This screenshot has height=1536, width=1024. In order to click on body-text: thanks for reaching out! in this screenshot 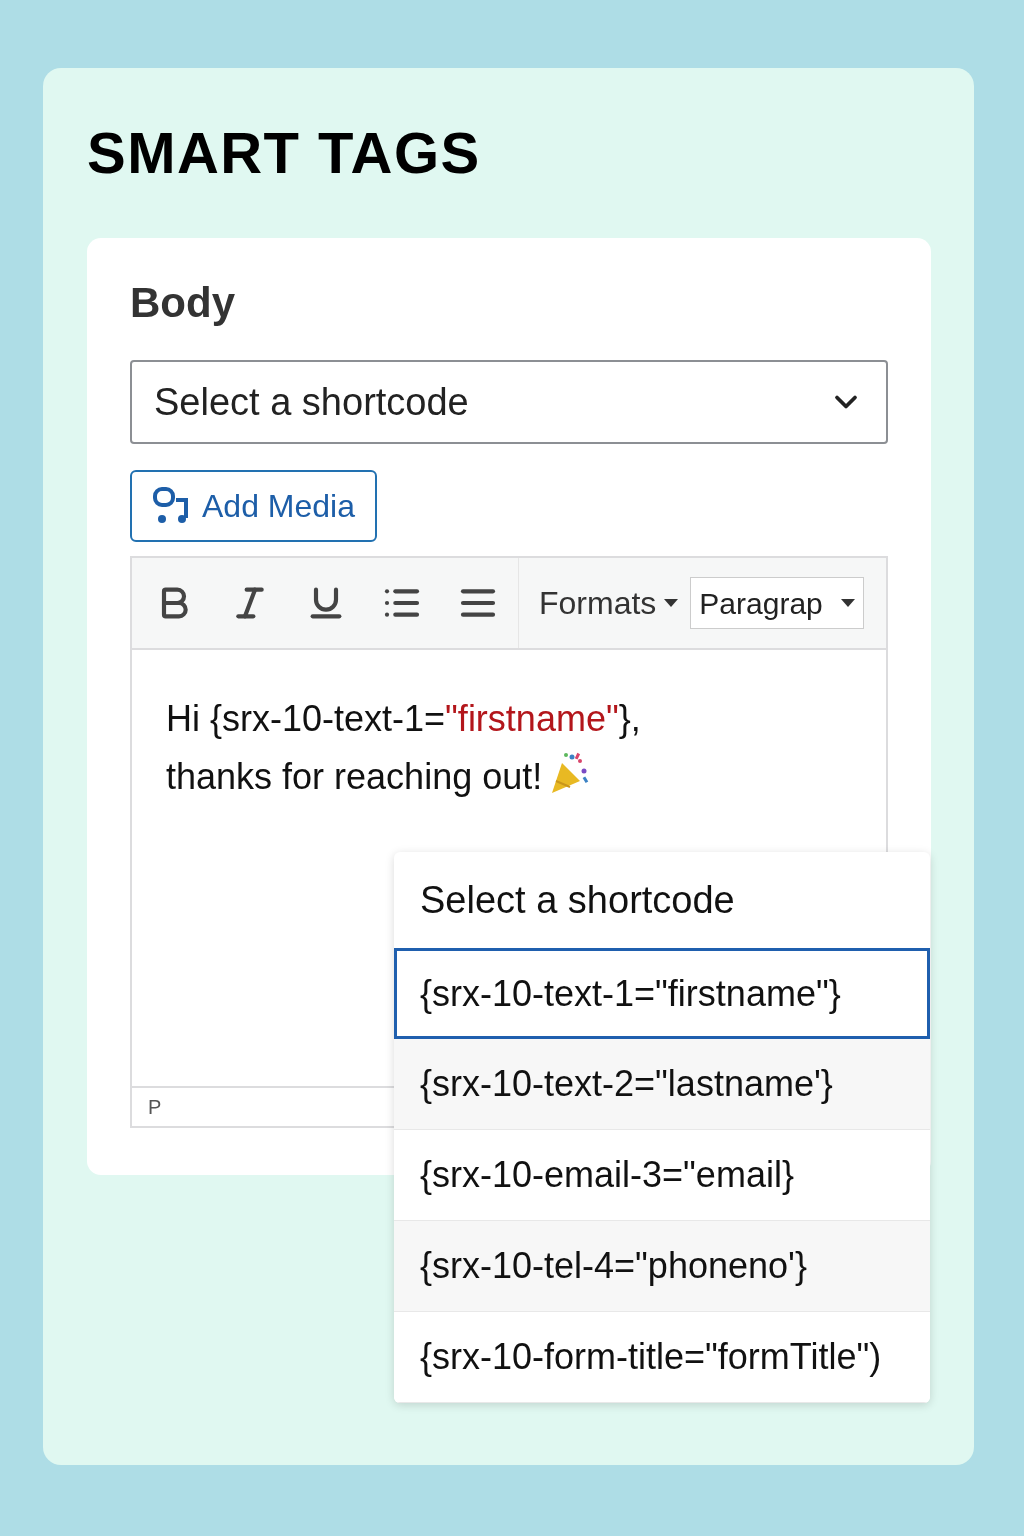, I will do `click(378, 777)`.